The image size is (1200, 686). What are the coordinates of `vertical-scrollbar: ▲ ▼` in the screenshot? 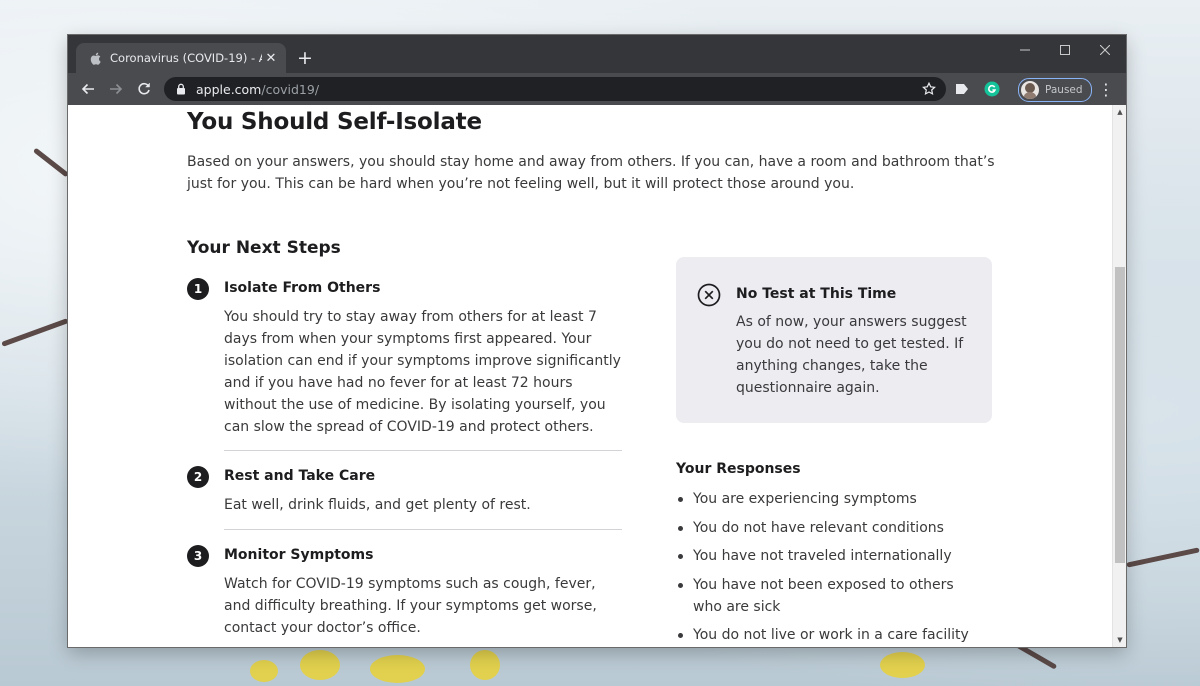 It's located at (1119, 376).